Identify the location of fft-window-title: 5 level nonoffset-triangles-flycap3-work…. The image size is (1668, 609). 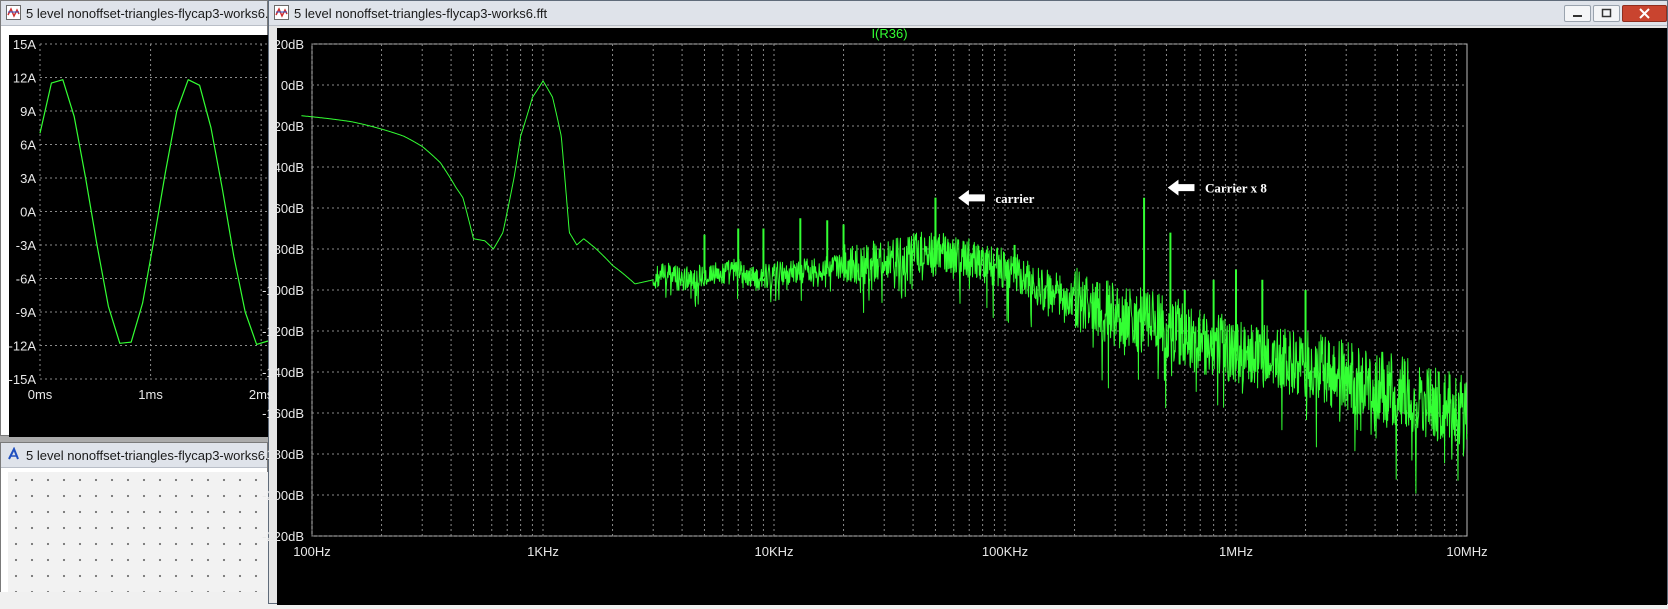
(421, 13).